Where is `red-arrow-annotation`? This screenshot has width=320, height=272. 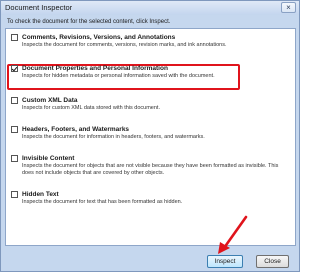 red-arrow-annotation is located at coordinates (233, 234).